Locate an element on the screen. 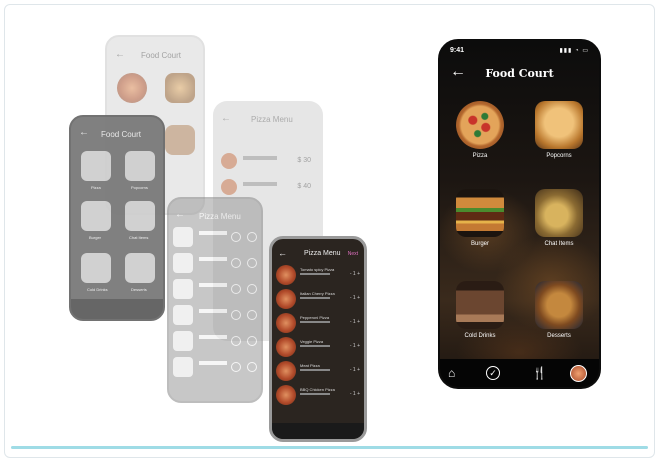 The height and width of the screenshot is (462, 659). menu-row: BBQ Chicken Pizza - 1 + is located at coordinates (319, 395).